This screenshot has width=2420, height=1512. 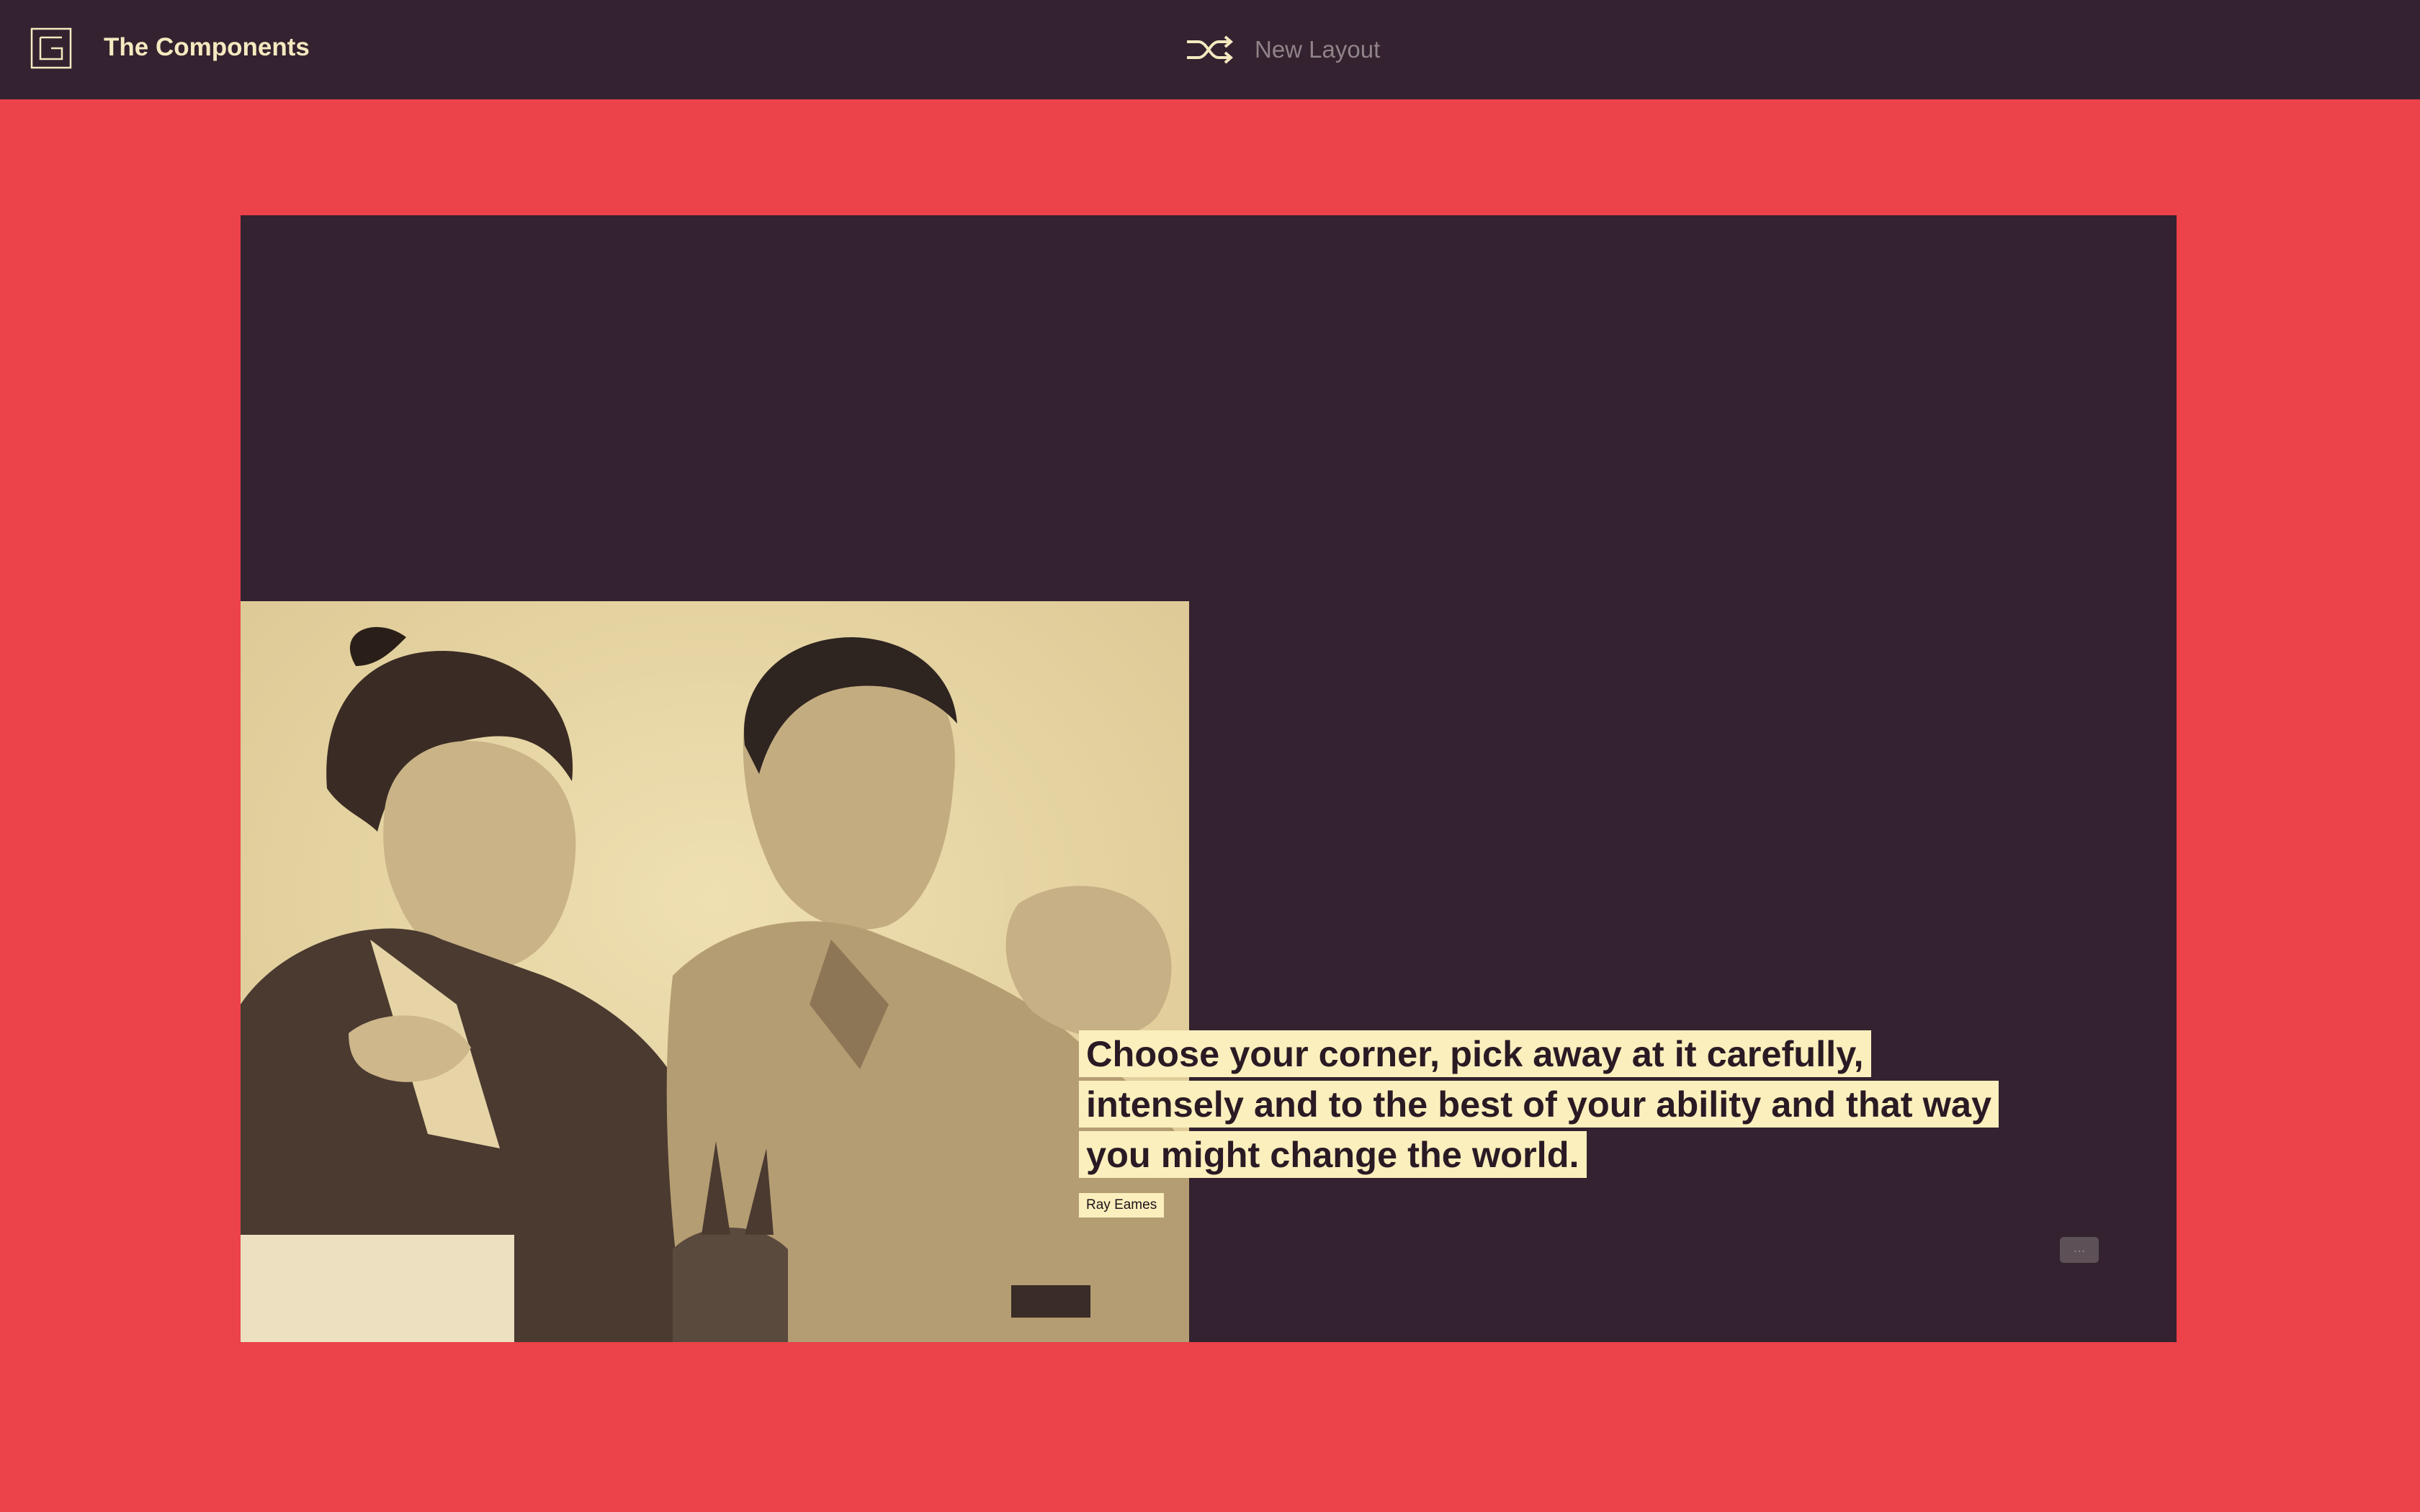 I want to click on grid-frame-logo-icon, so click(x=52, y=48).